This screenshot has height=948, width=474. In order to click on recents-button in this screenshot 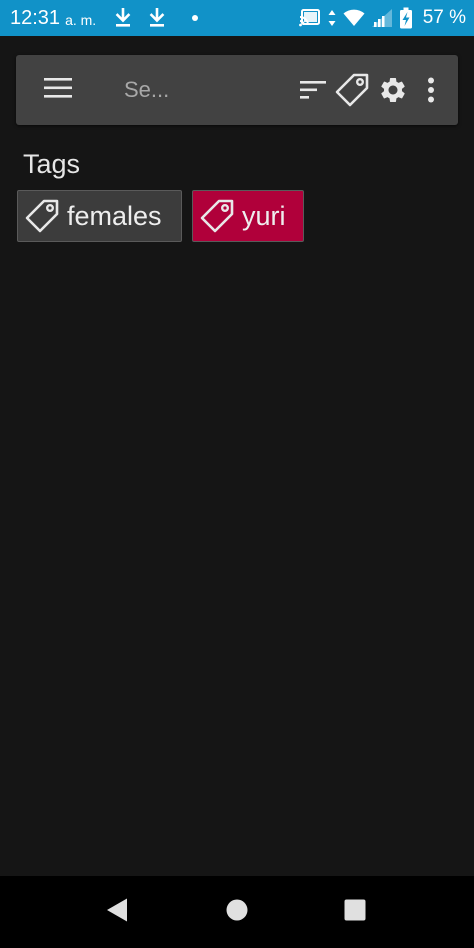, I will do `click(355, 912)`.